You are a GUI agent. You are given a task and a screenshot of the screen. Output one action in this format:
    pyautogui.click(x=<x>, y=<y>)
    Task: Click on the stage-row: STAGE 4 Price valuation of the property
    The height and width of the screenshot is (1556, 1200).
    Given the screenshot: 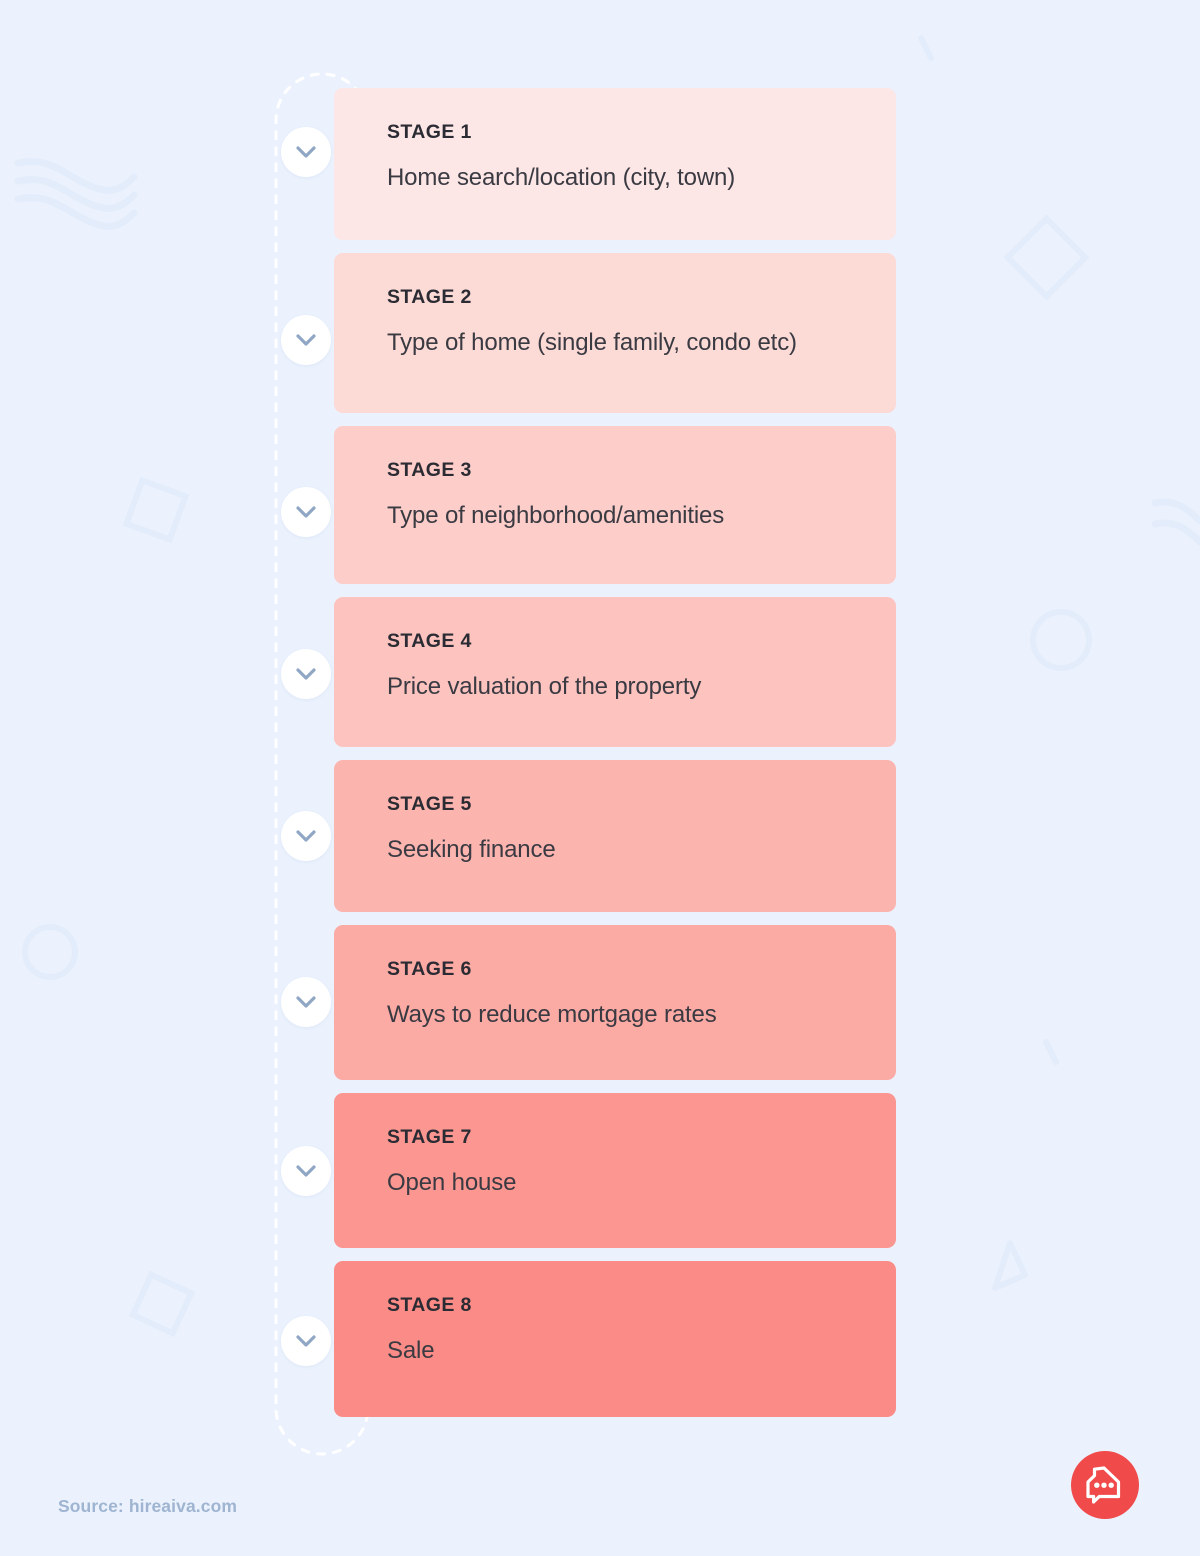 What is the action you would take?
    pyautogui.click(x=588, y=672)
    